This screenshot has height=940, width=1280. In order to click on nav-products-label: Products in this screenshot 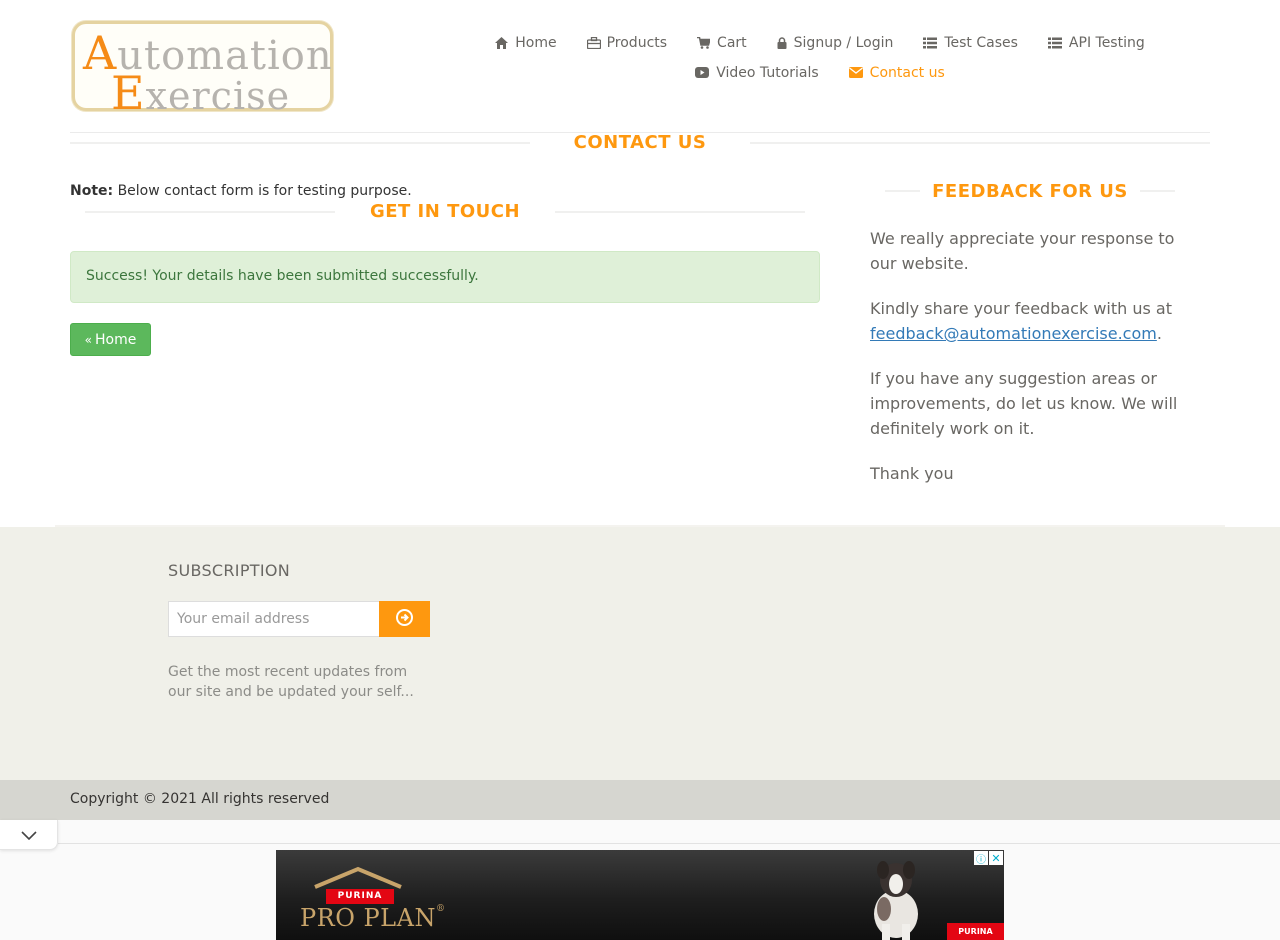, I will do `click(637, 43)`.